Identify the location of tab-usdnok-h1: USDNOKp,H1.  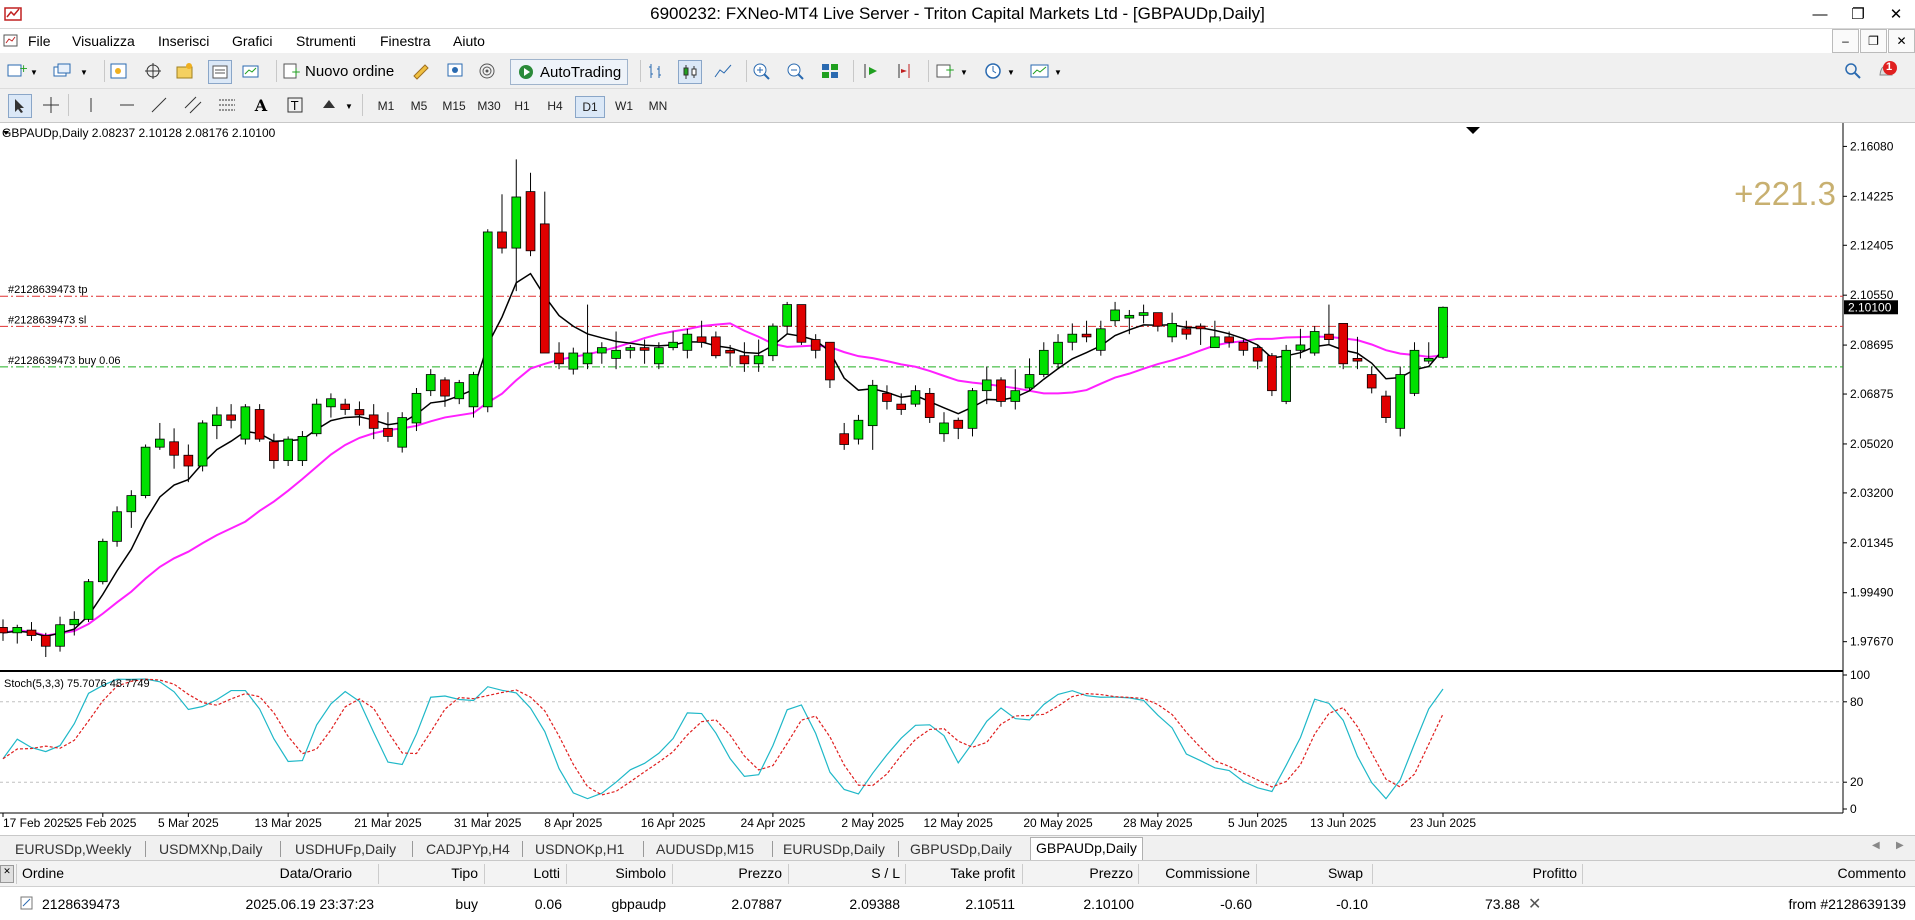
(579, 849).